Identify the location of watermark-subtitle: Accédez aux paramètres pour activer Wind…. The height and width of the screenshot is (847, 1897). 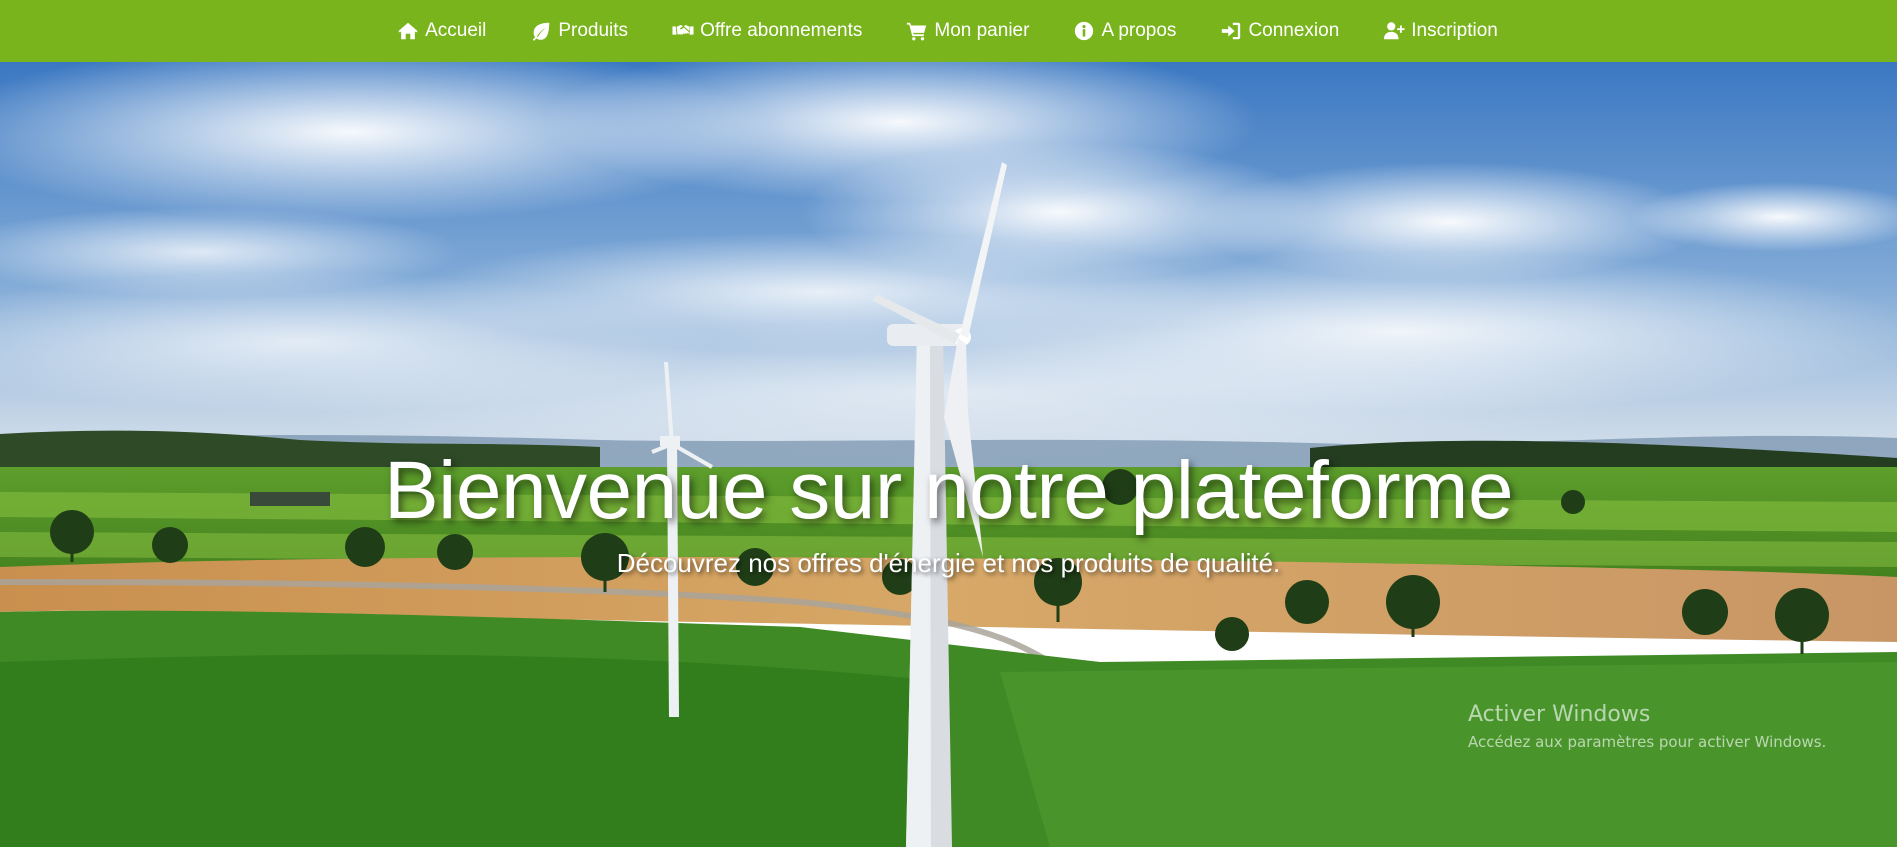
(1647, 742).